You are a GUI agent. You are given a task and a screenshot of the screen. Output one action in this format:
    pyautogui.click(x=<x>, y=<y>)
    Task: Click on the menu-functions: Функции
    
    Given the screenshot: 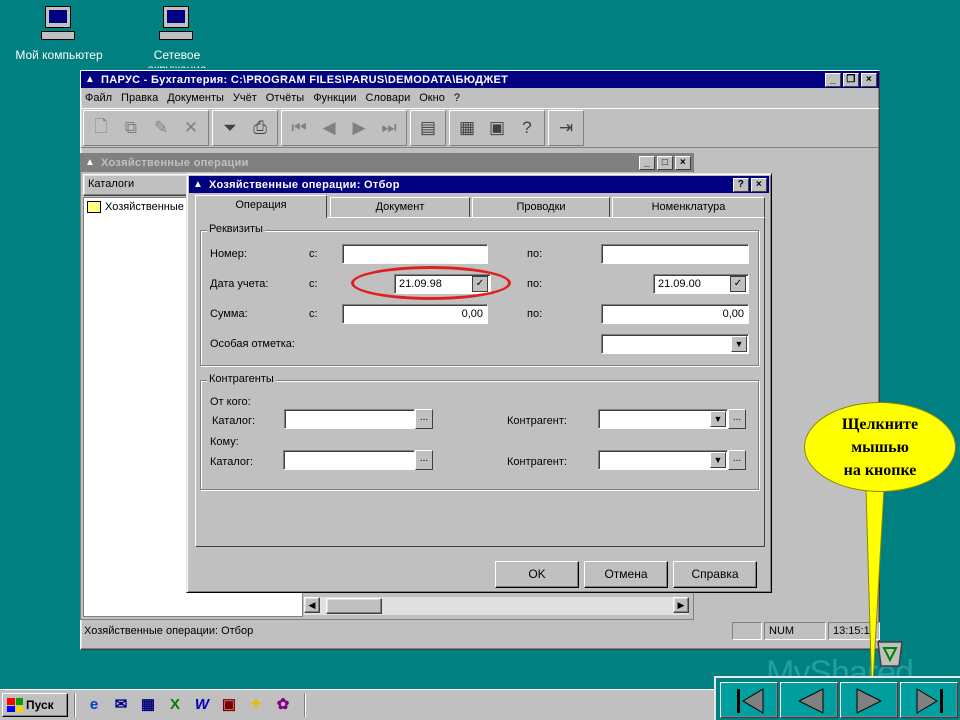 What is the action you would take?
    pyautogui.click(x=334, y=98)
    